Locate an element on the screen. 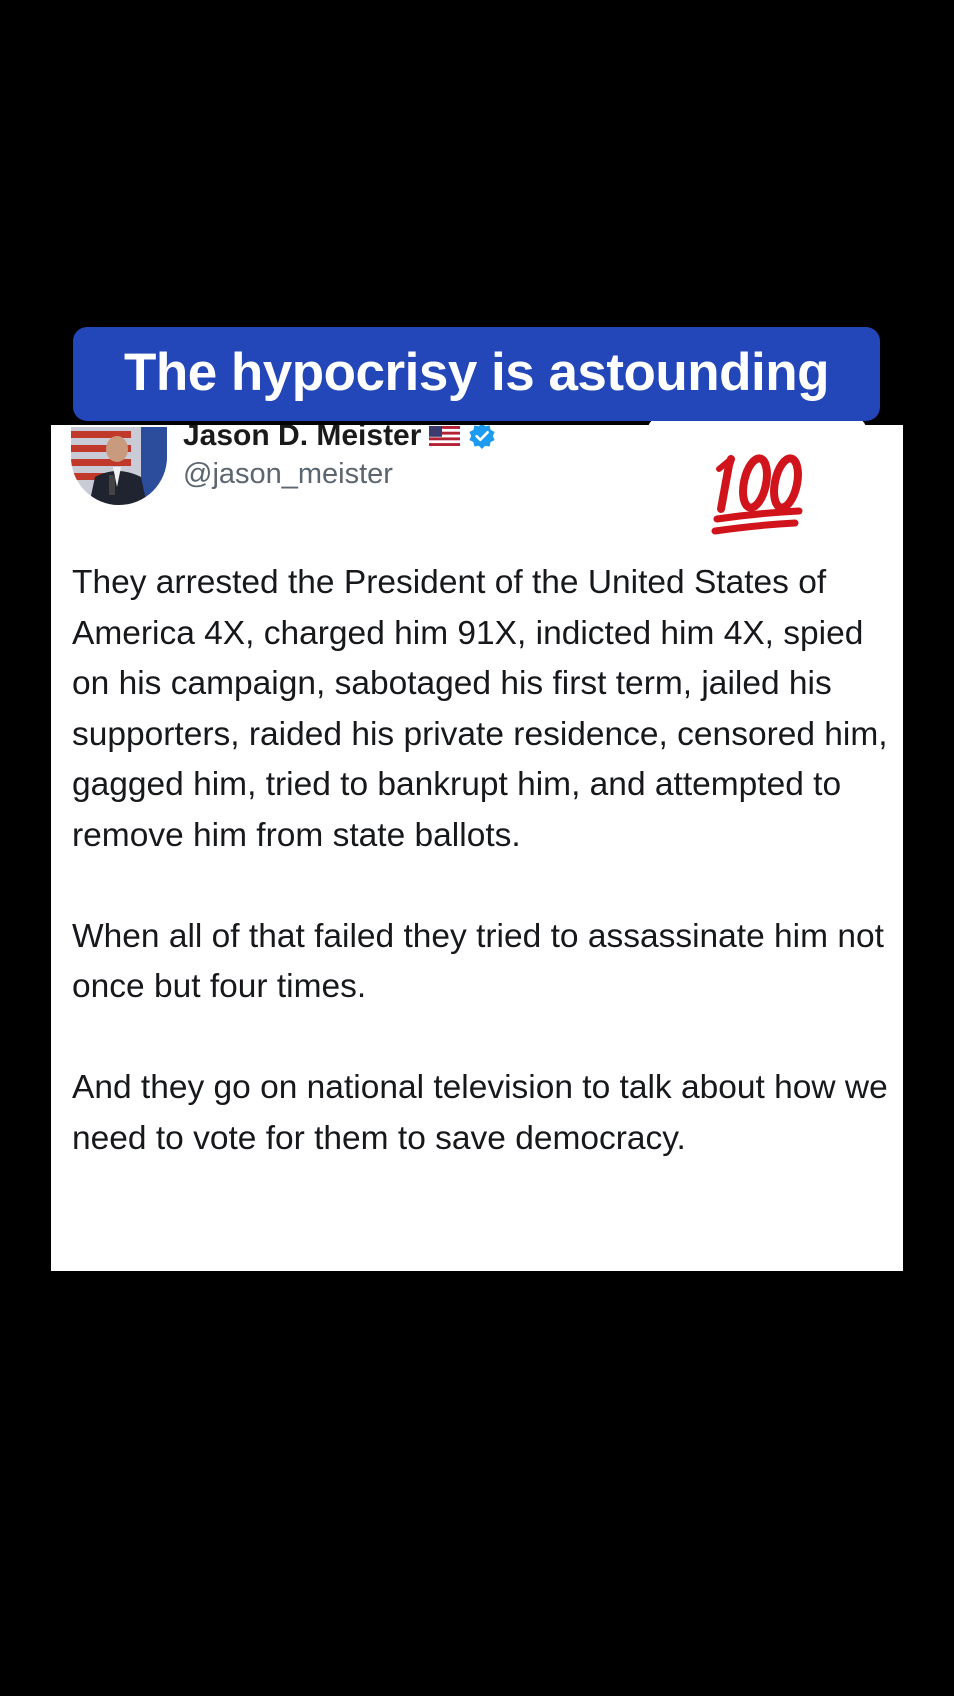 The height and width of the screenshot is (1696, 954). author-display-name: Jason D. Meister is located at coordinates (302, 439).